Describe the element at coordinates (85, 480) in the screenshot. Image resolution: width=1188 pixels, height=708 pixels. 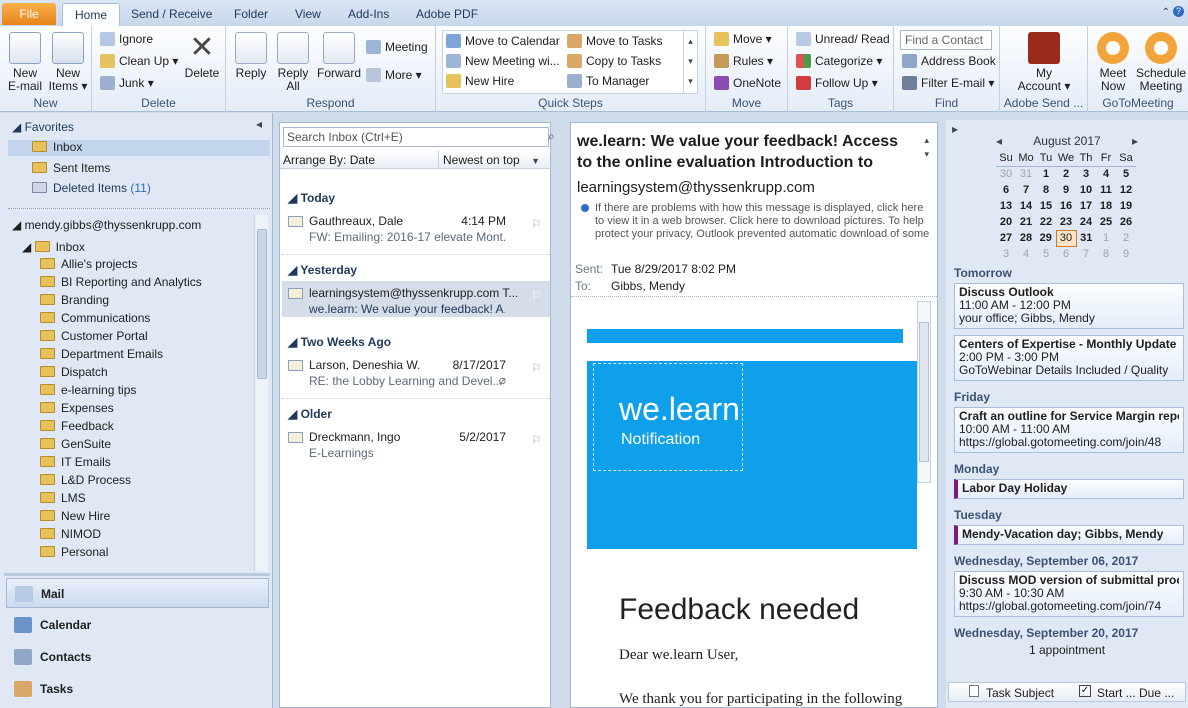
I see `folder-item: L&D Process` at that location.